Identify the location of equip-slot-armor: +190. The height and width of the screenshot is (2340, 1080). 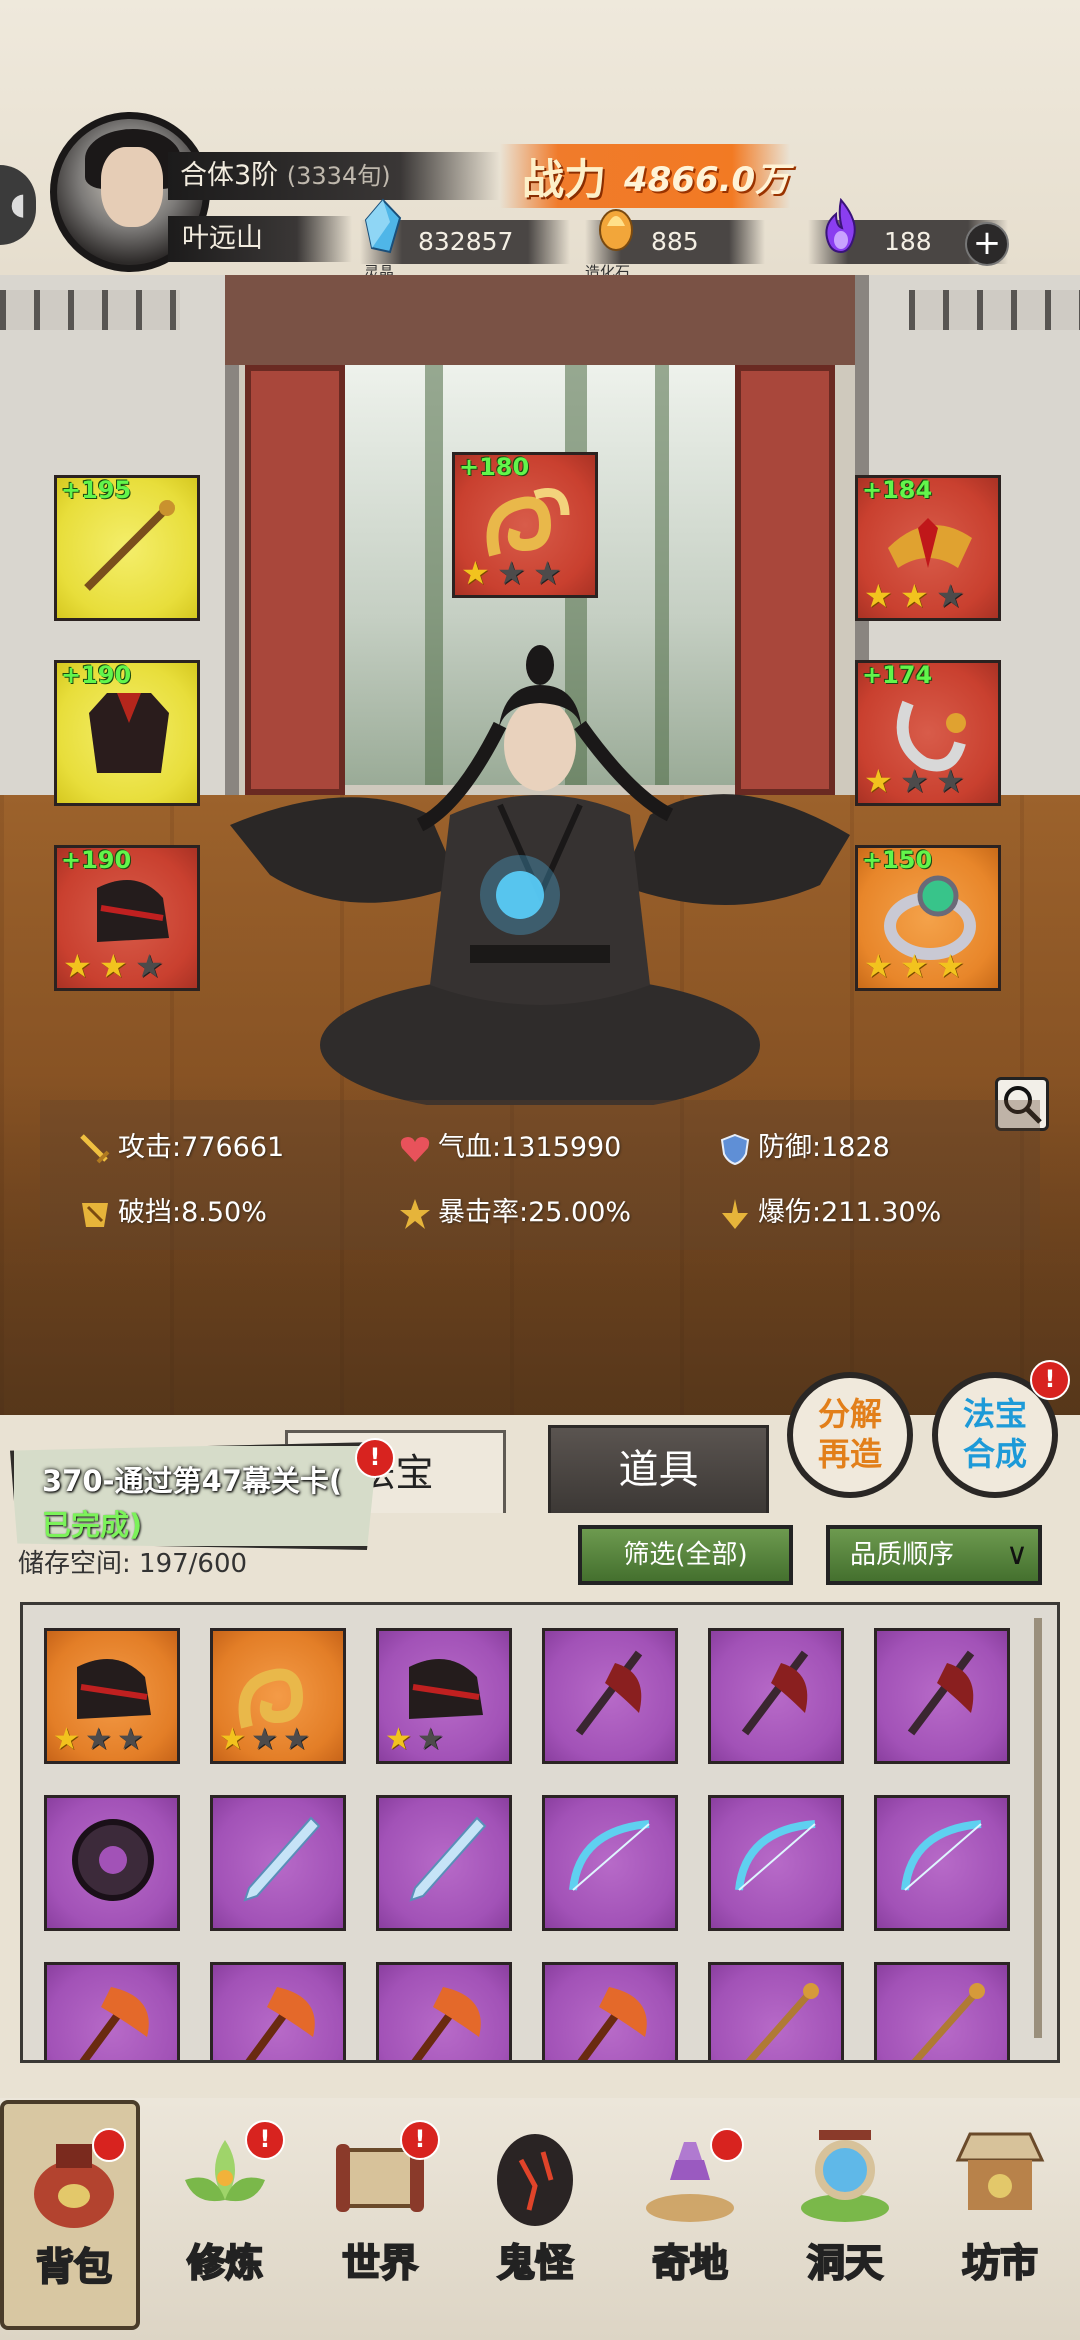
(127, 733).